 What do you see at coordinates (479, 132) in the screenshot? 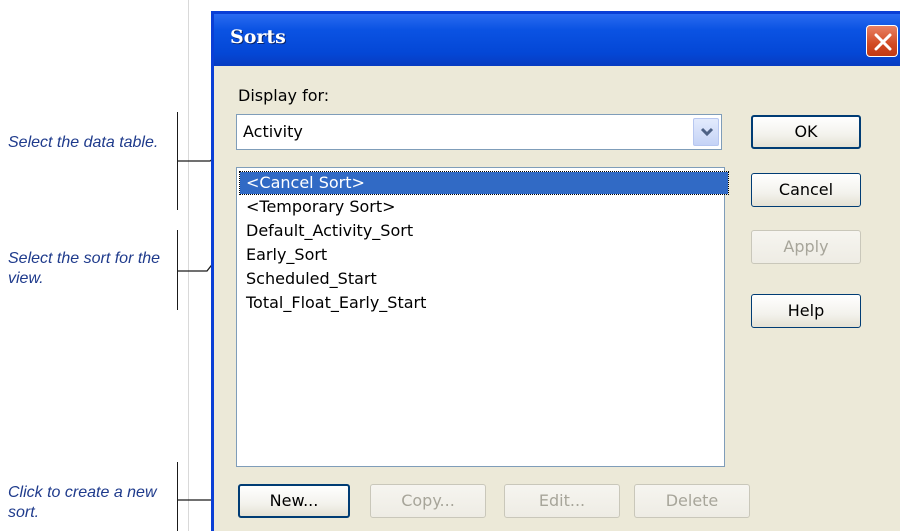
I see `display-for-dropdown: Activity` at bounding box center [479, 132].